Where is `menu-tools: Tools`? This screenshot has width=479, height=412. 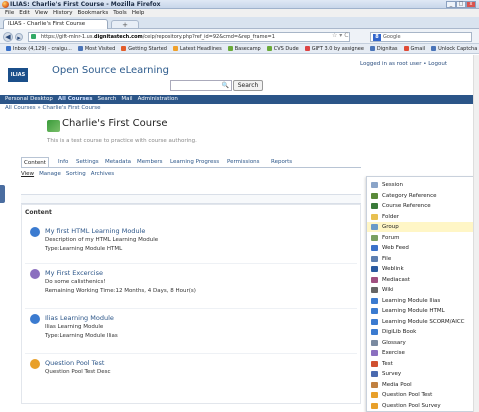 menu-tools: Tools is located at coordinates (120, 13).